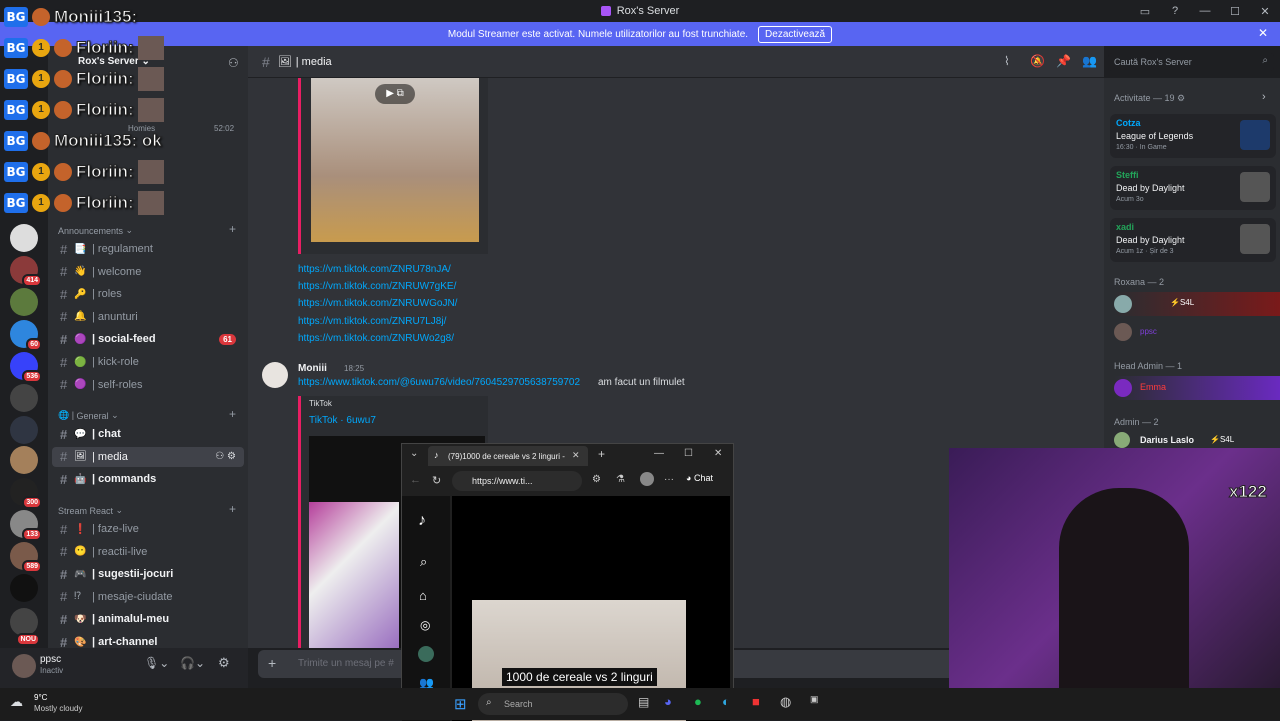 Image resolution: width=1280 pixels, height=721 pixels. I want to click on channel-reactii-live: # 😶 | reactii-live, so click(148, 552).